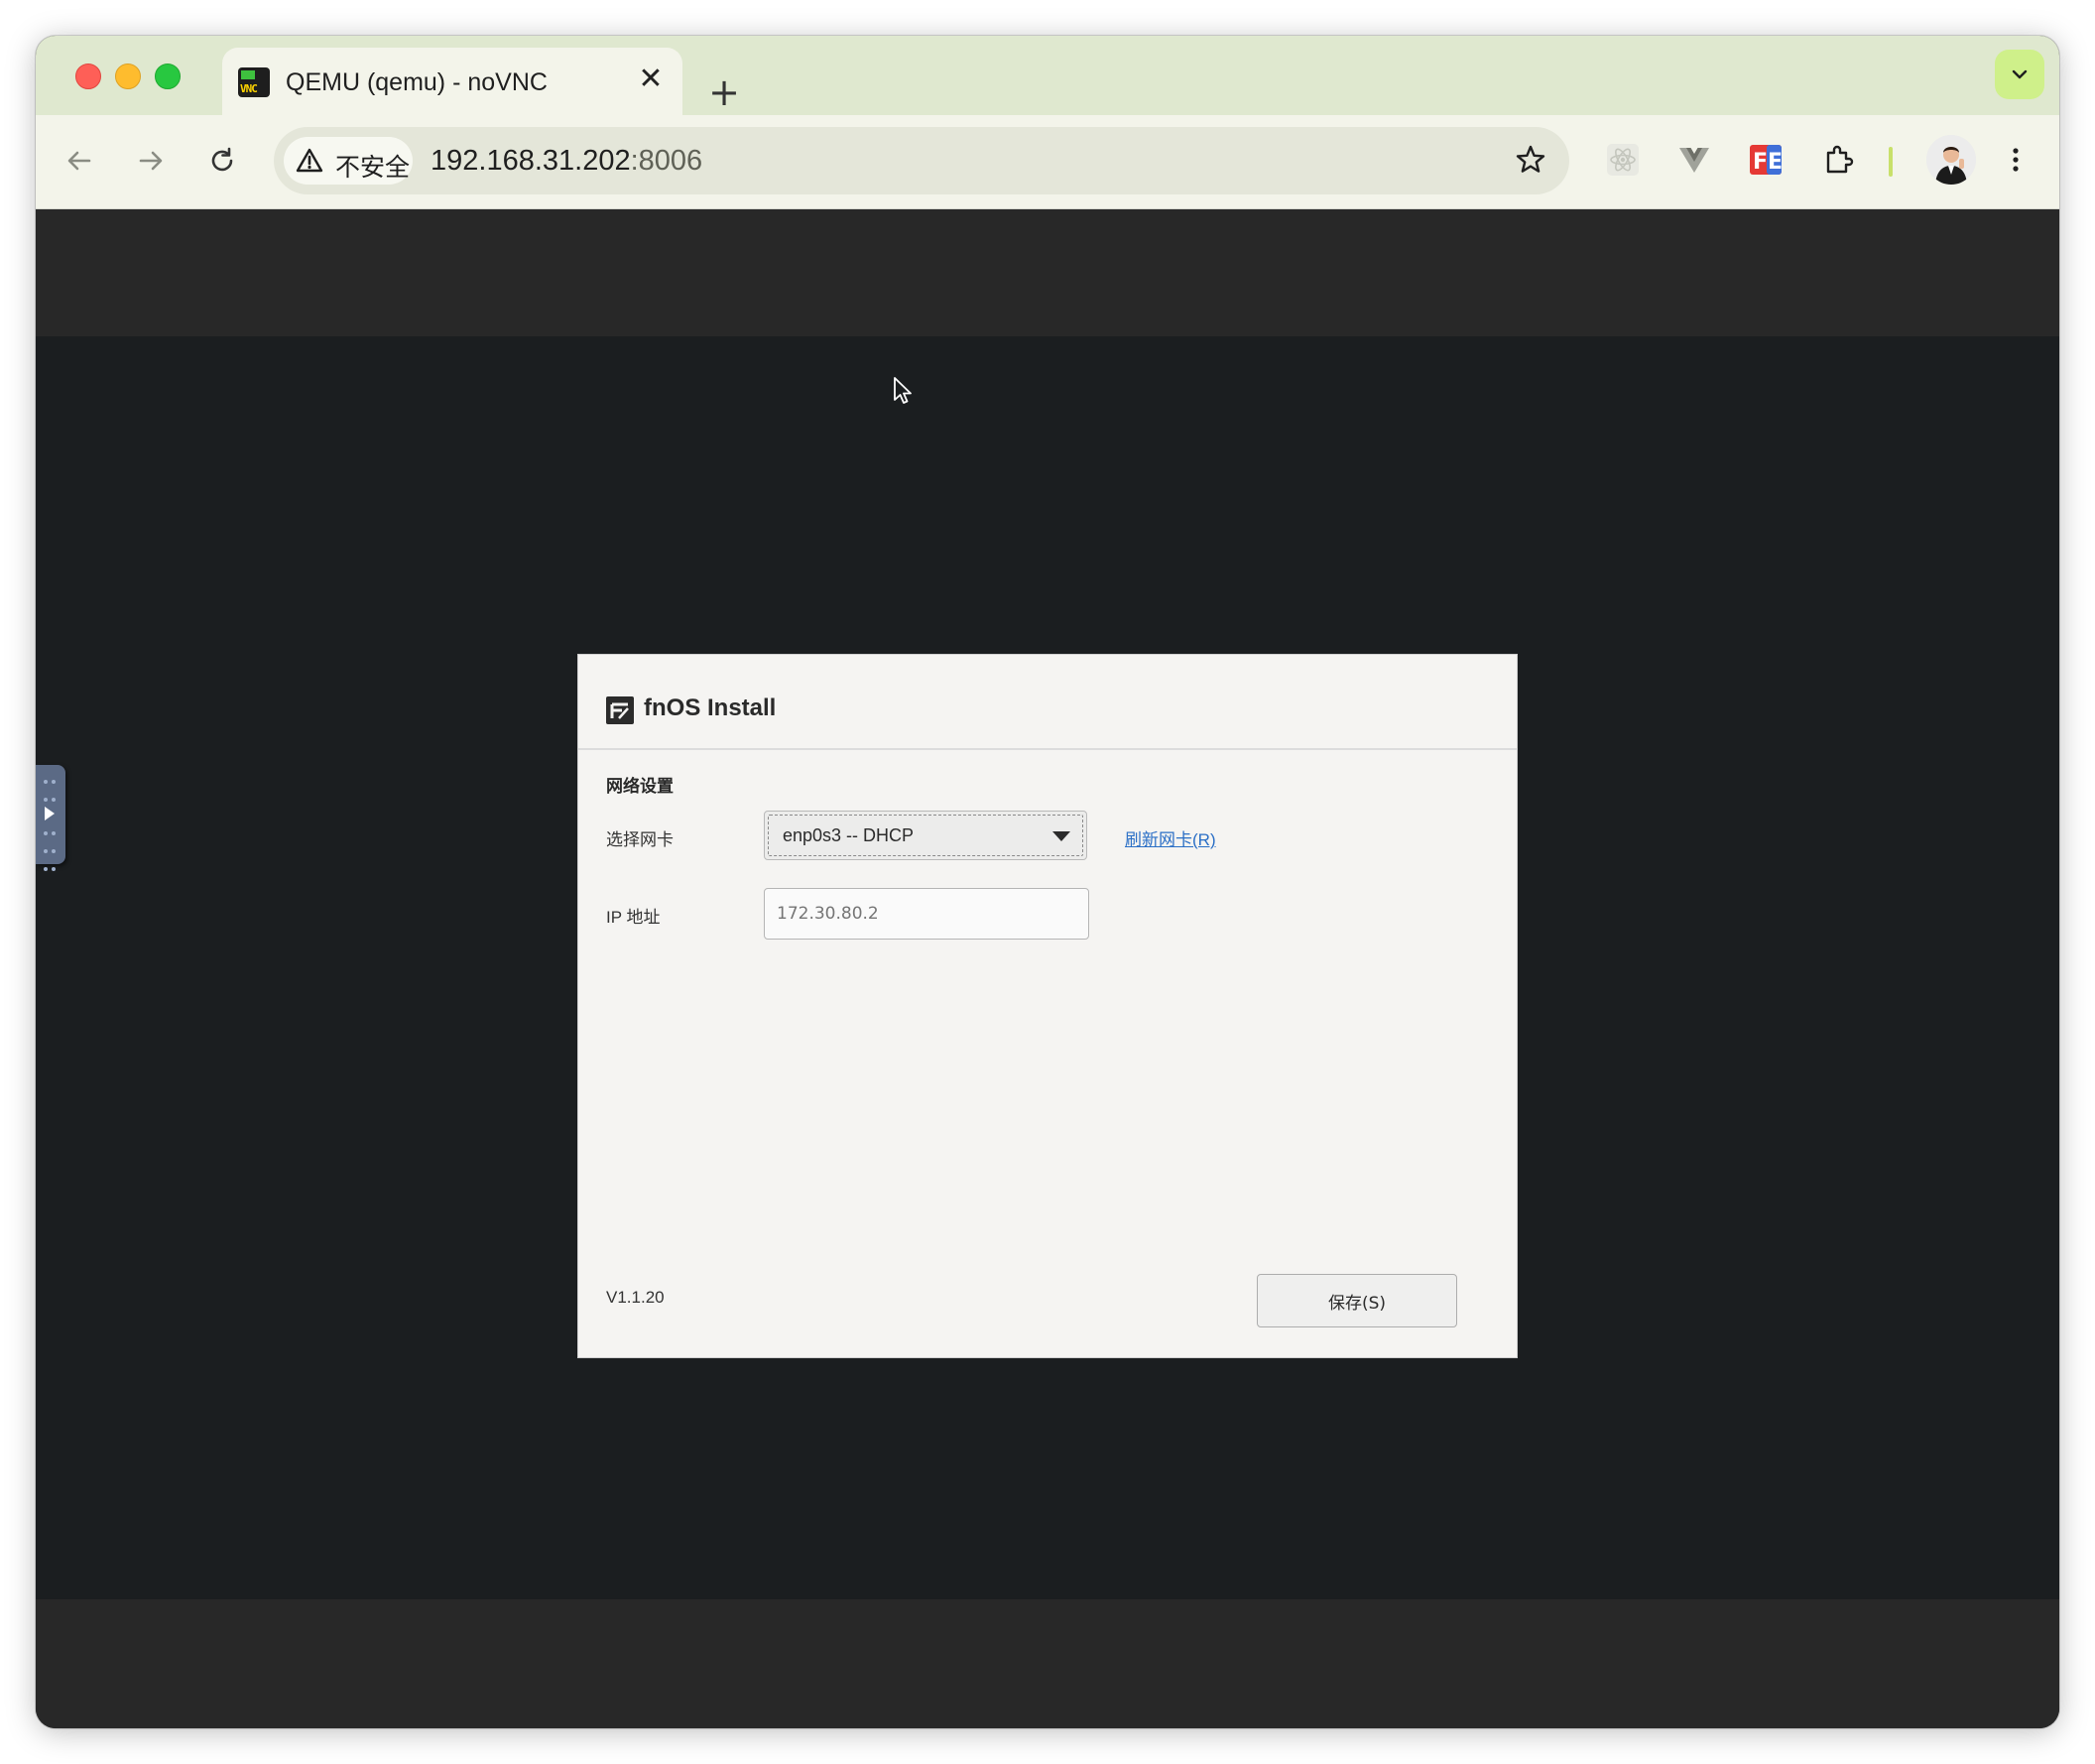 The image size is (2095, 1764). Describe the element at coordinates (417, 82) in the screenshot. I see `tab-title: QEMU (qemu) - noVNC` at that location.